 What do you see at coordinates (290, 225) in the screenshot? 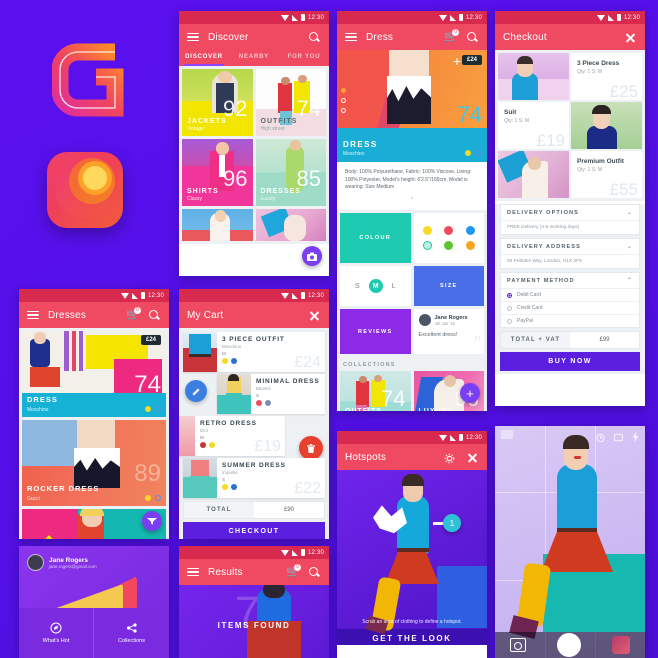
I see `tile-extra-right` at bounding box center [290, 225].